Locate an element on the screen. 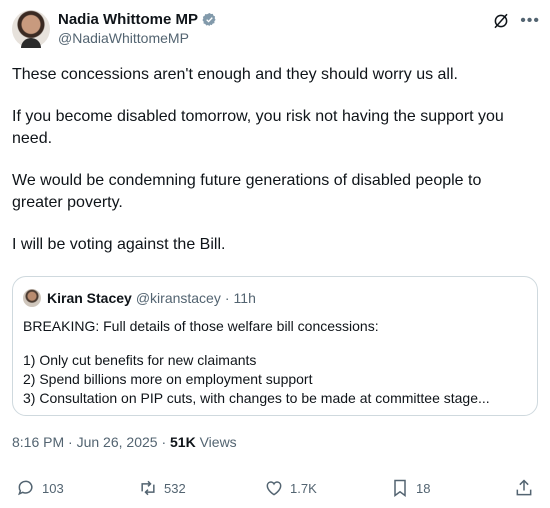  like-button: 1.7K is located at coordinates (290, 488).